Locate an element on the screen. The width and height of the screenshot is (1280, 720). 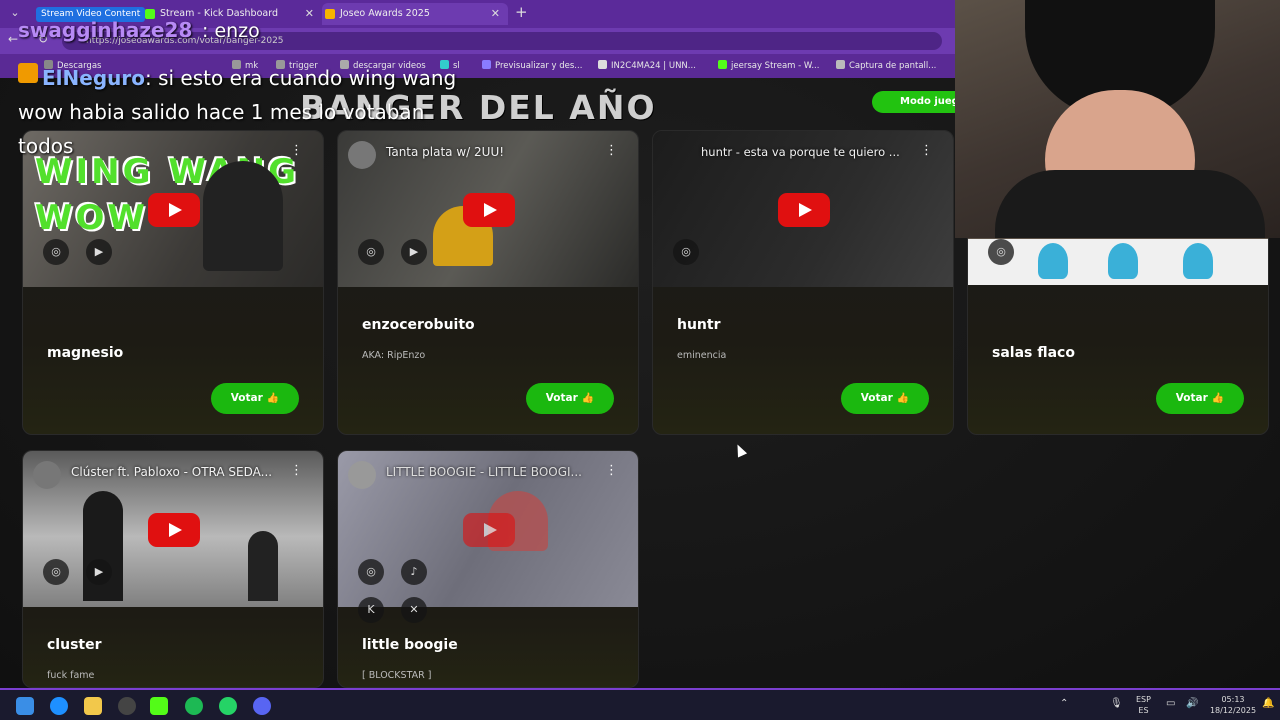
nominee-aka: fuck fame is located at coordinates (71, 675).